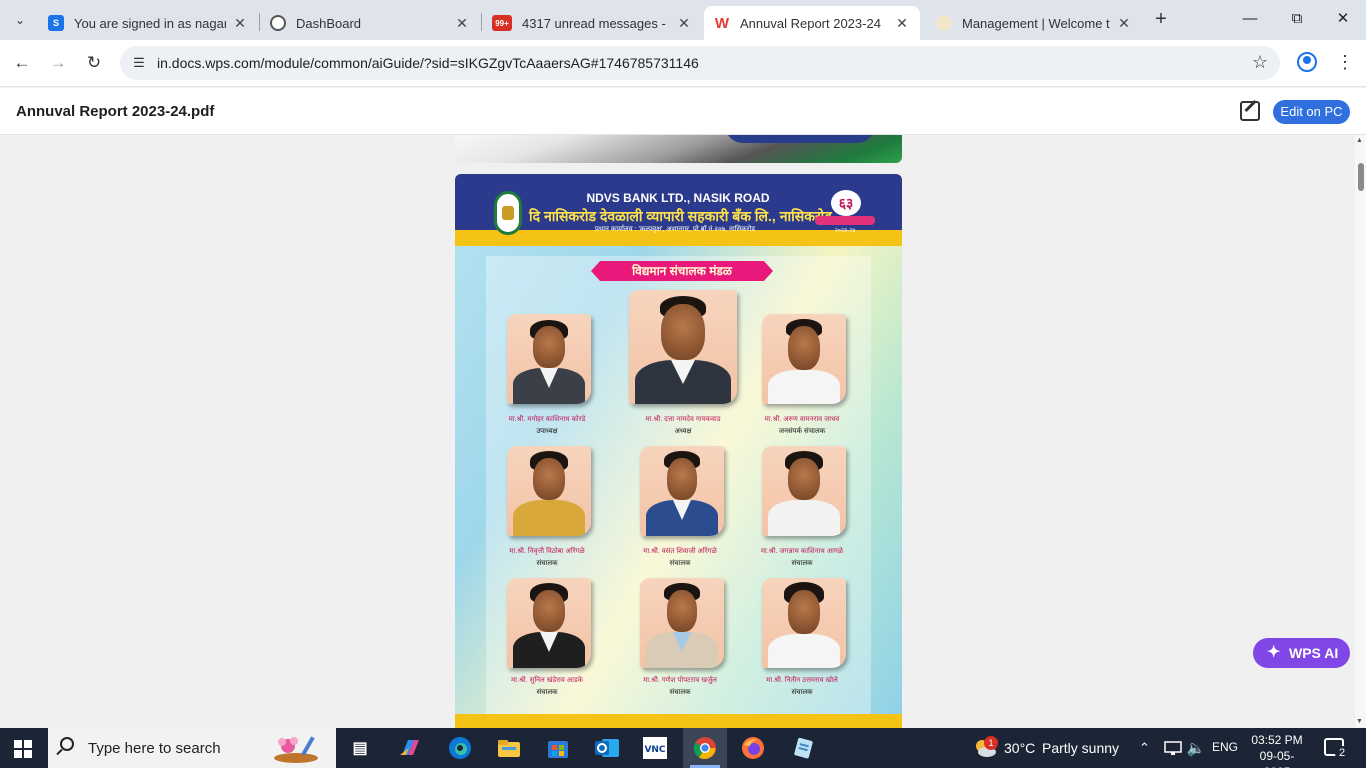  I want to click on browser-menu-icon: ⋮, so click(1345, 62).